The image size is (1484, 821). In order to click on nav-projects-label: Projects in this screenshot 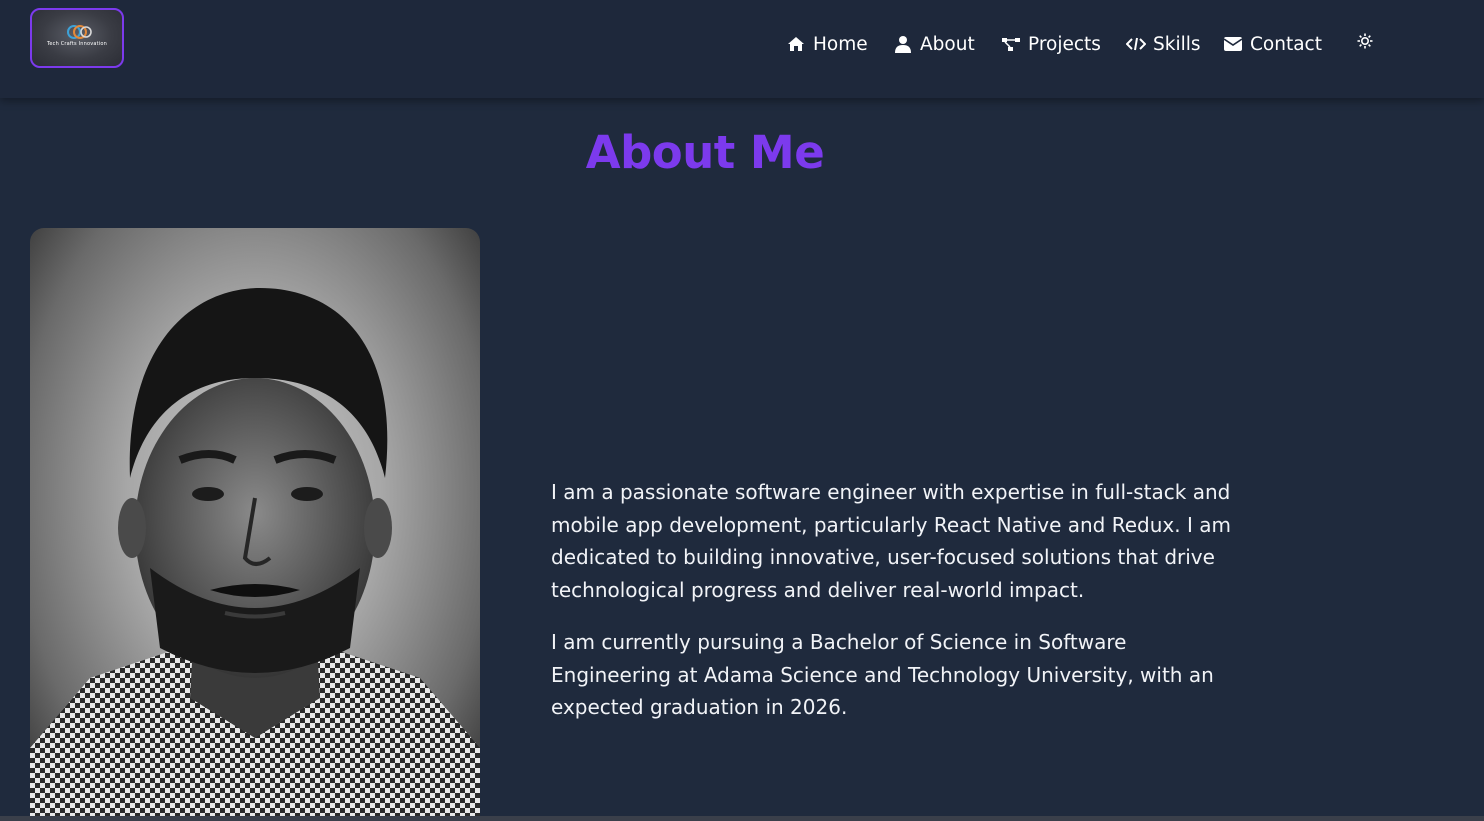, I will do `click(1064, 44)`.